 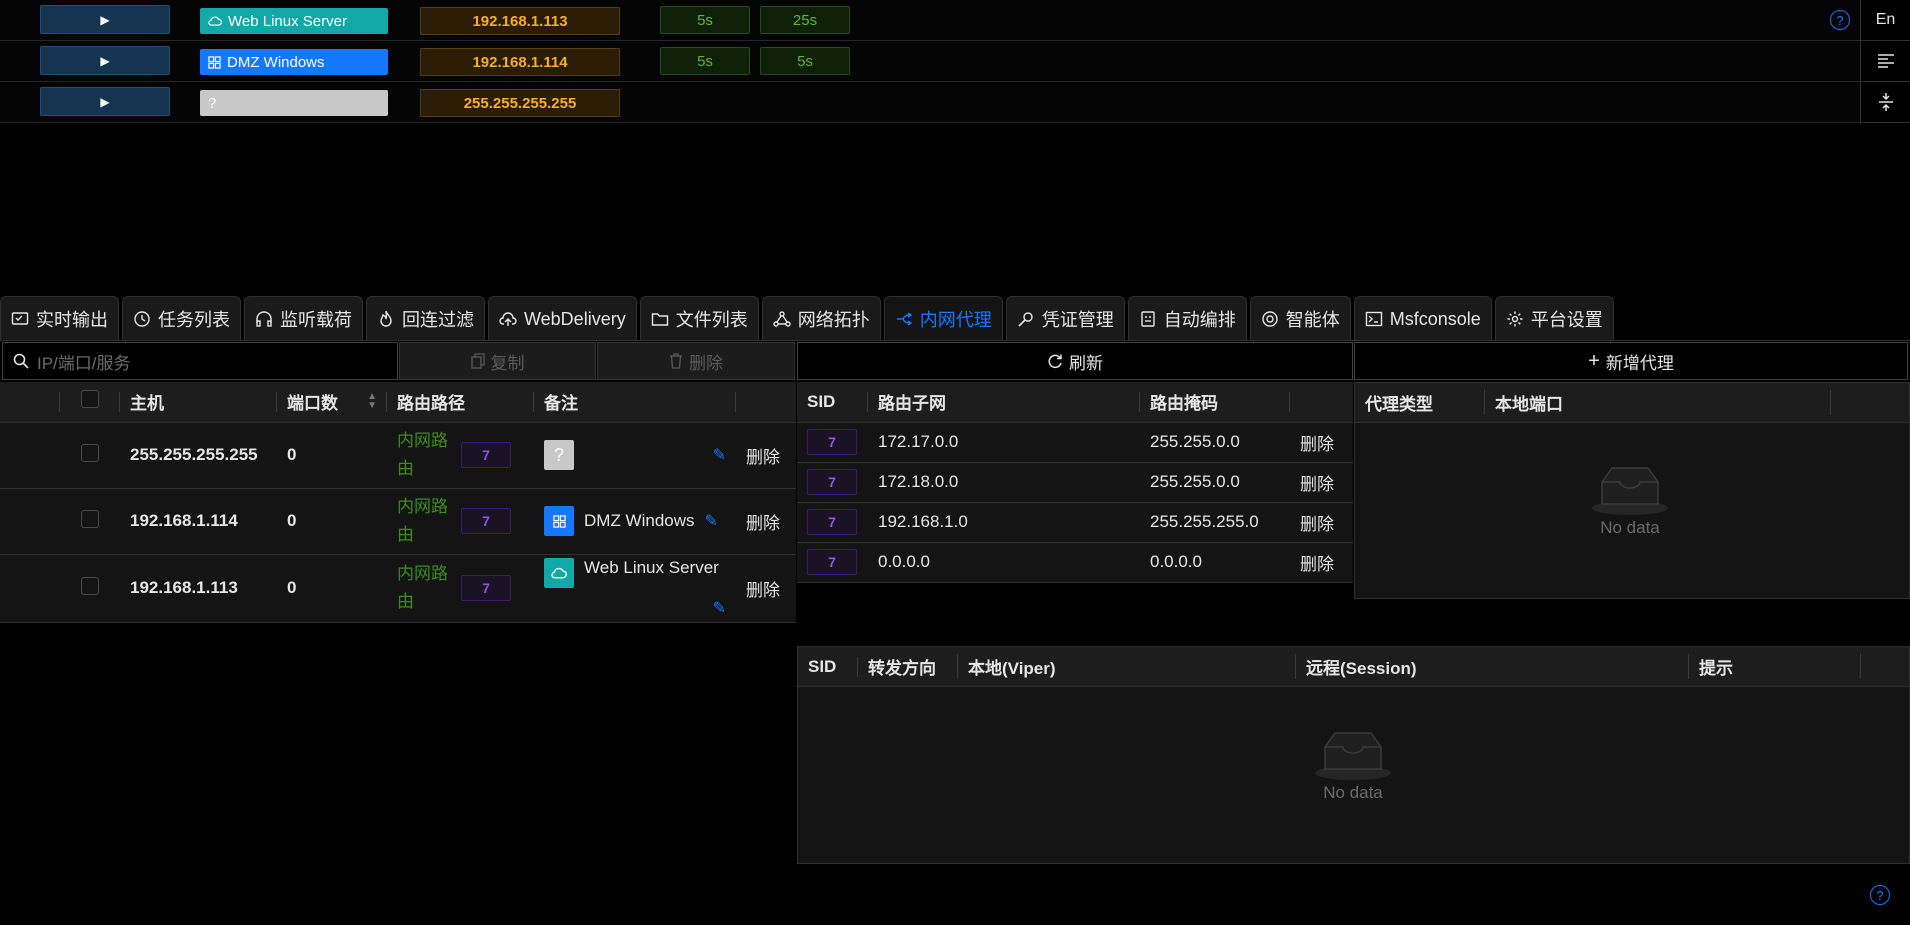 I want to click on tab-credentials: 凭证管理, so click(x=1065, y=318).